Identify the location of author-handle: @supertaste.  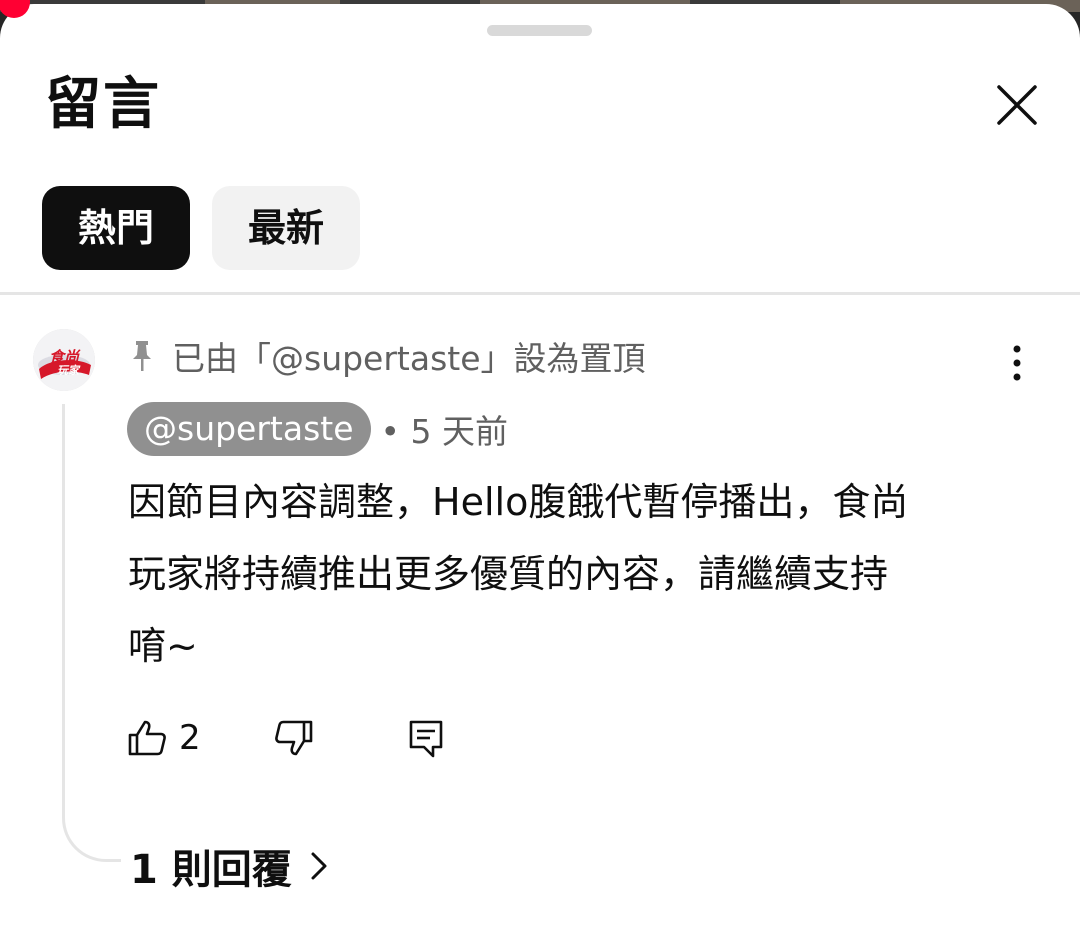
(249, 429).